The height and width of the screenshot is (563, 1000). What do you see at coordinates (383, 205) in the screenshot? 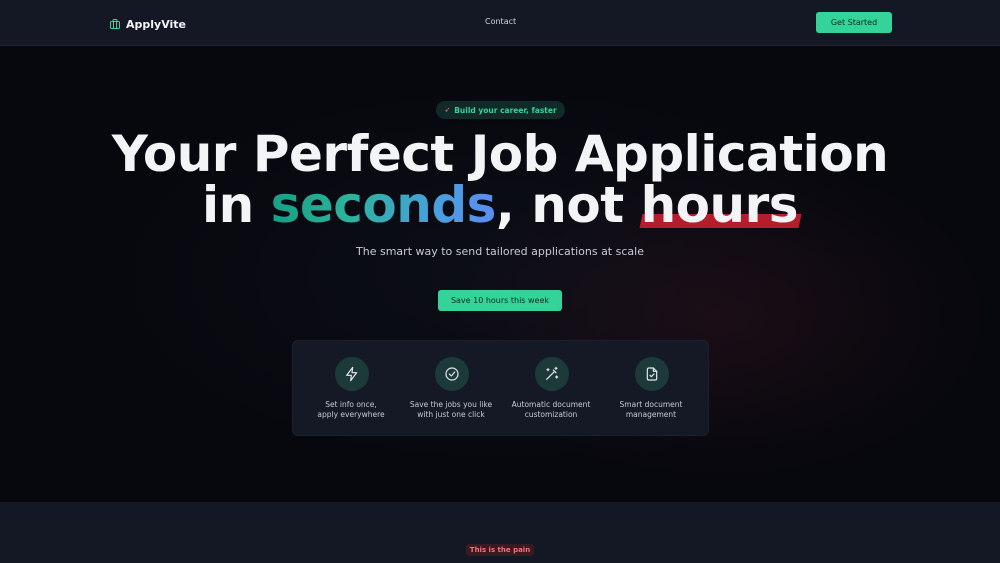
I see `headline-seconds: seconds` at bounding box center [383, 205].